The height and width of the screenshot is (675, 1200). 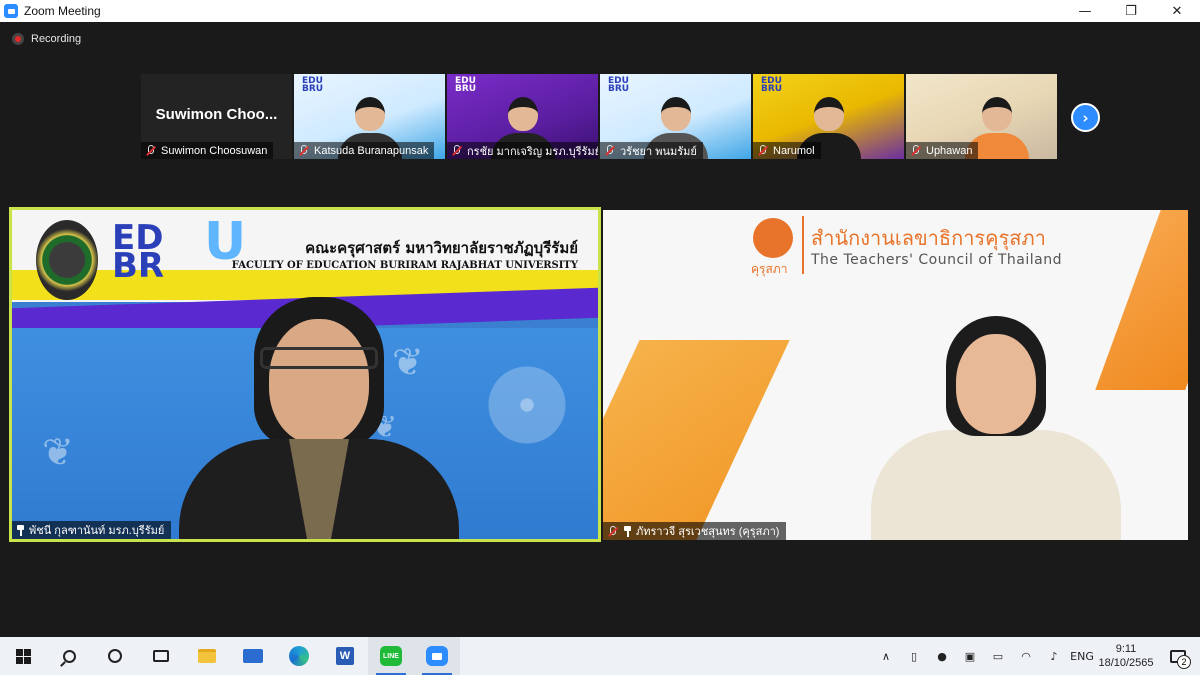 I want to click on zoom-taskbar-button, so click(x=437, y=656).